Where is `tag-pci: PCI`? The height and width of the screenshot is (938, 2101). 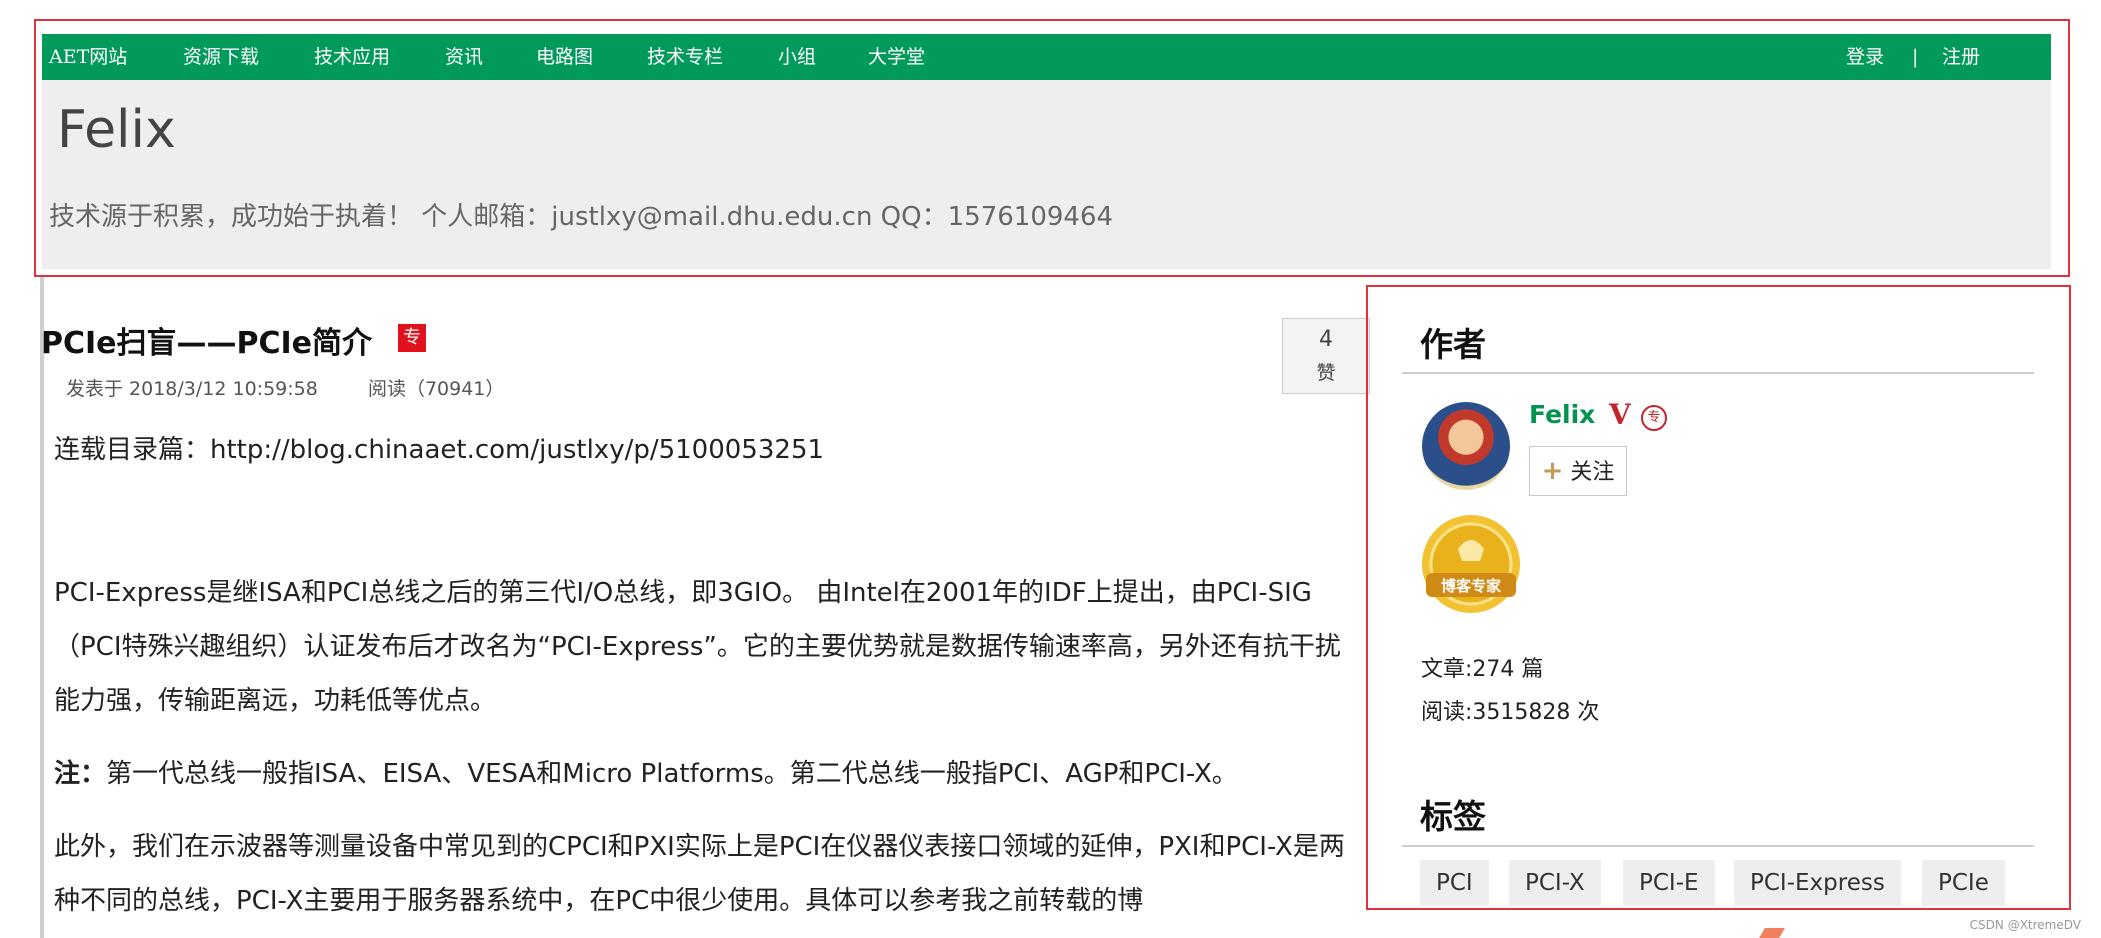
tag-pci: PCI is located at coordinates (1454, 883).